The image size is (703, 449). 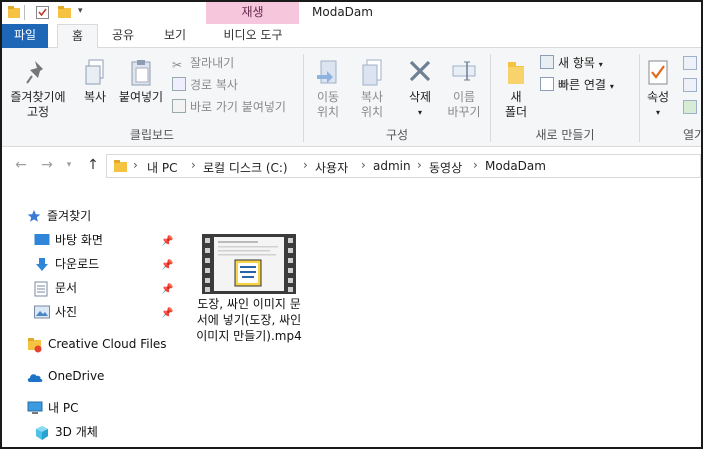 I want to click on nav-item-downloads: 다운로드, so click(x=104, y=264).